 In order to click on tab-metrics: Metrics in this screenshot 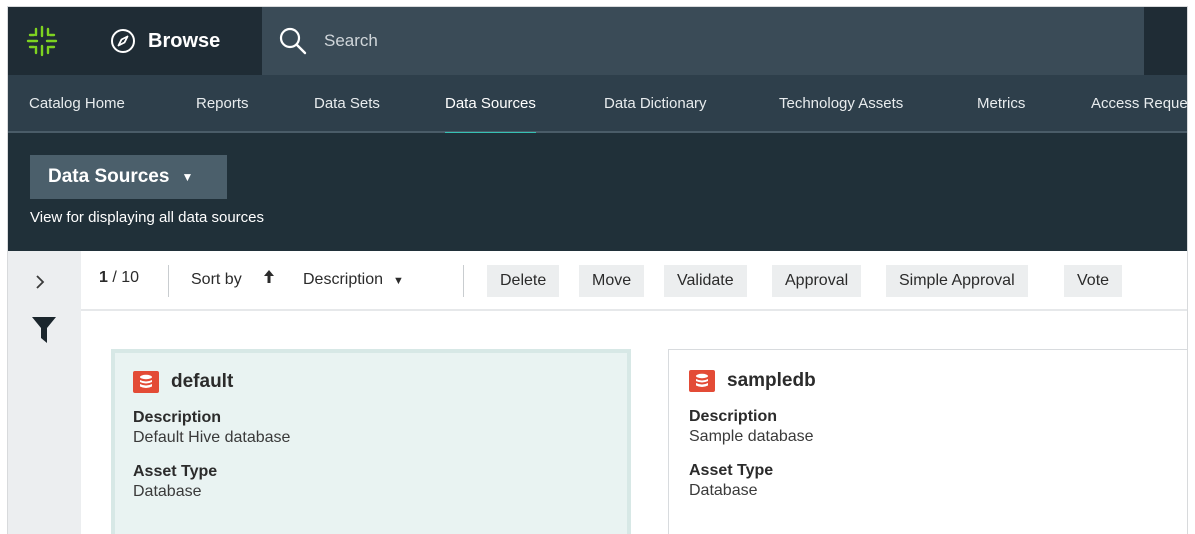, I will do `click(1001, 104)`.